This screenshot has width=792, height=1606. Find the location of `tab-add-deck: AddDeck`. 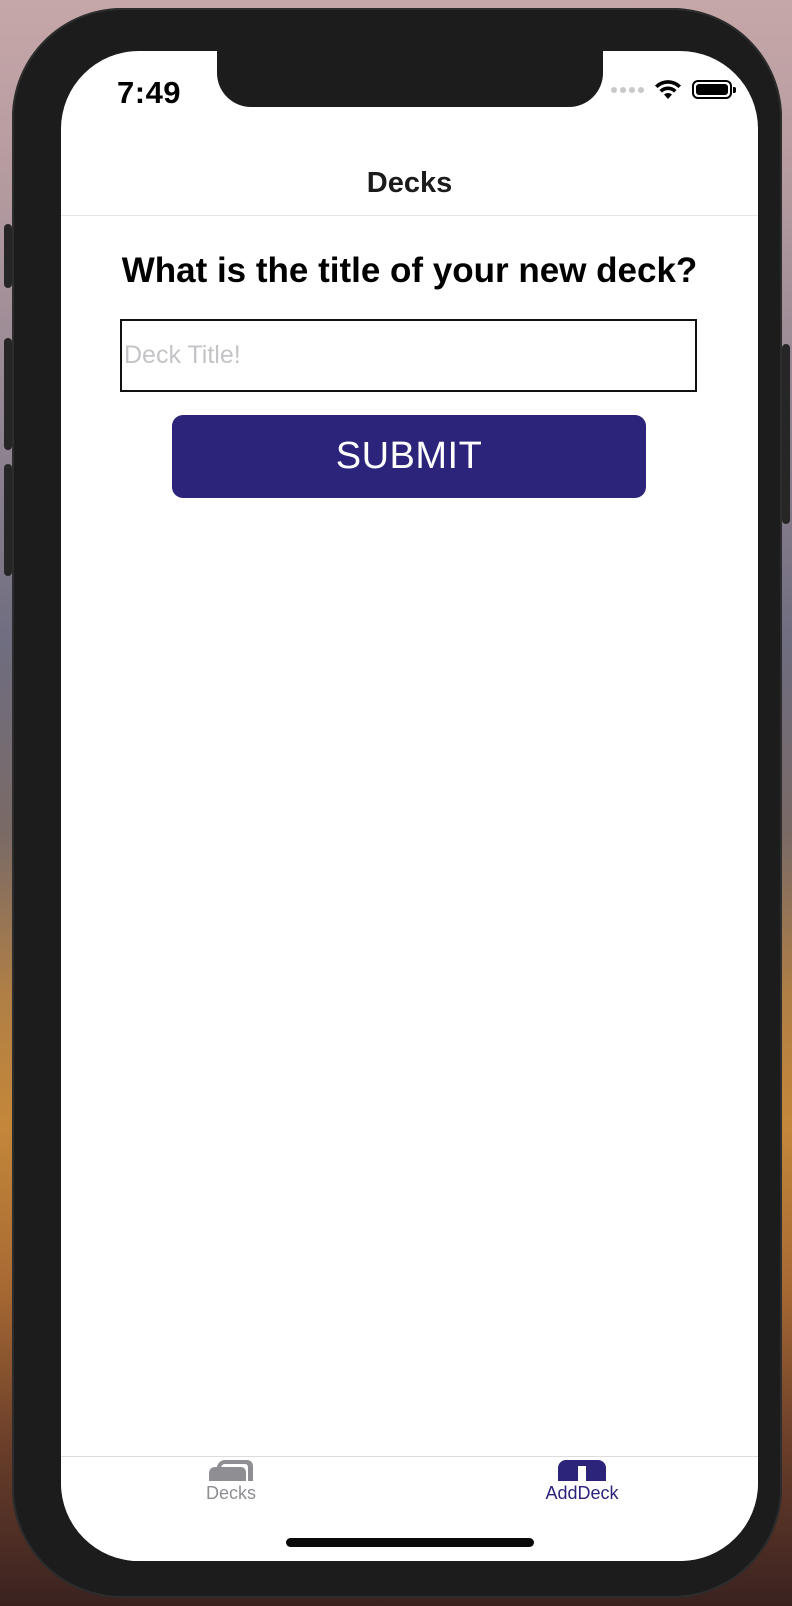

tab-add-deck: AddDeck is located at coordinates (582, 1487).